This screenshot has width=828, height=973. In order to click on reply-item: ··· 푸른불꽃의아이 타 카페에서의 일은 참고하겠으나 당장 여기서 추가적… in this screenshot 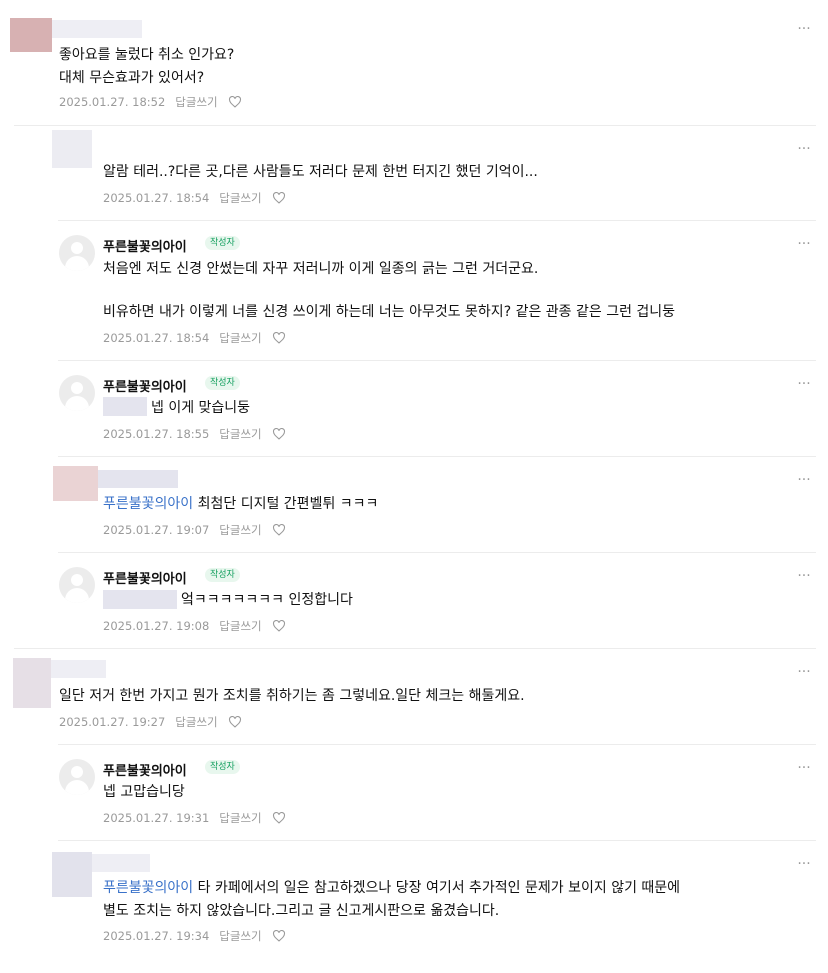, I will do `click(414, 906)`.